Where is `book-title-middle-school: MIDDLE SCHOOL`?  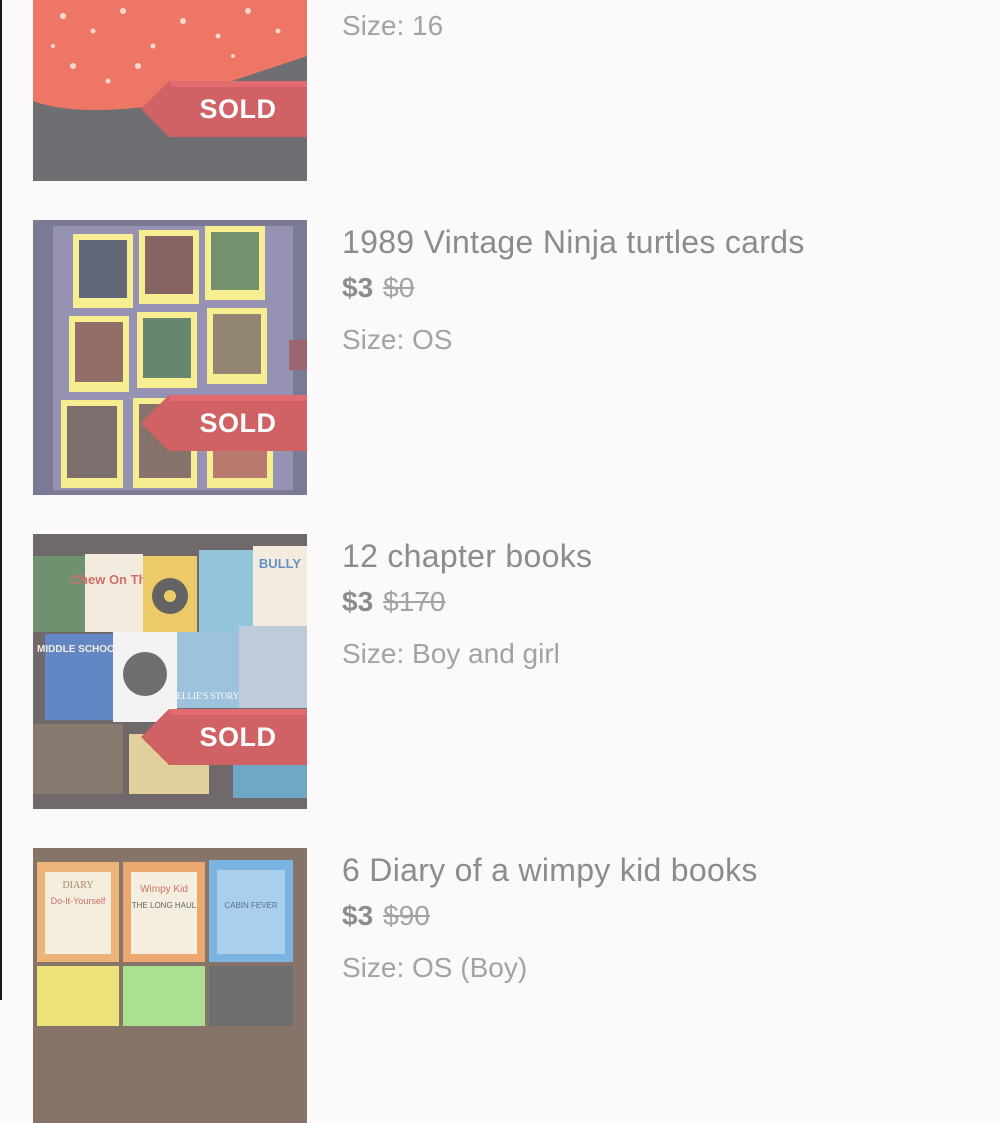 book-title-middle-school: MIDDLE SCHOOL is located at coordinates (79, 649).